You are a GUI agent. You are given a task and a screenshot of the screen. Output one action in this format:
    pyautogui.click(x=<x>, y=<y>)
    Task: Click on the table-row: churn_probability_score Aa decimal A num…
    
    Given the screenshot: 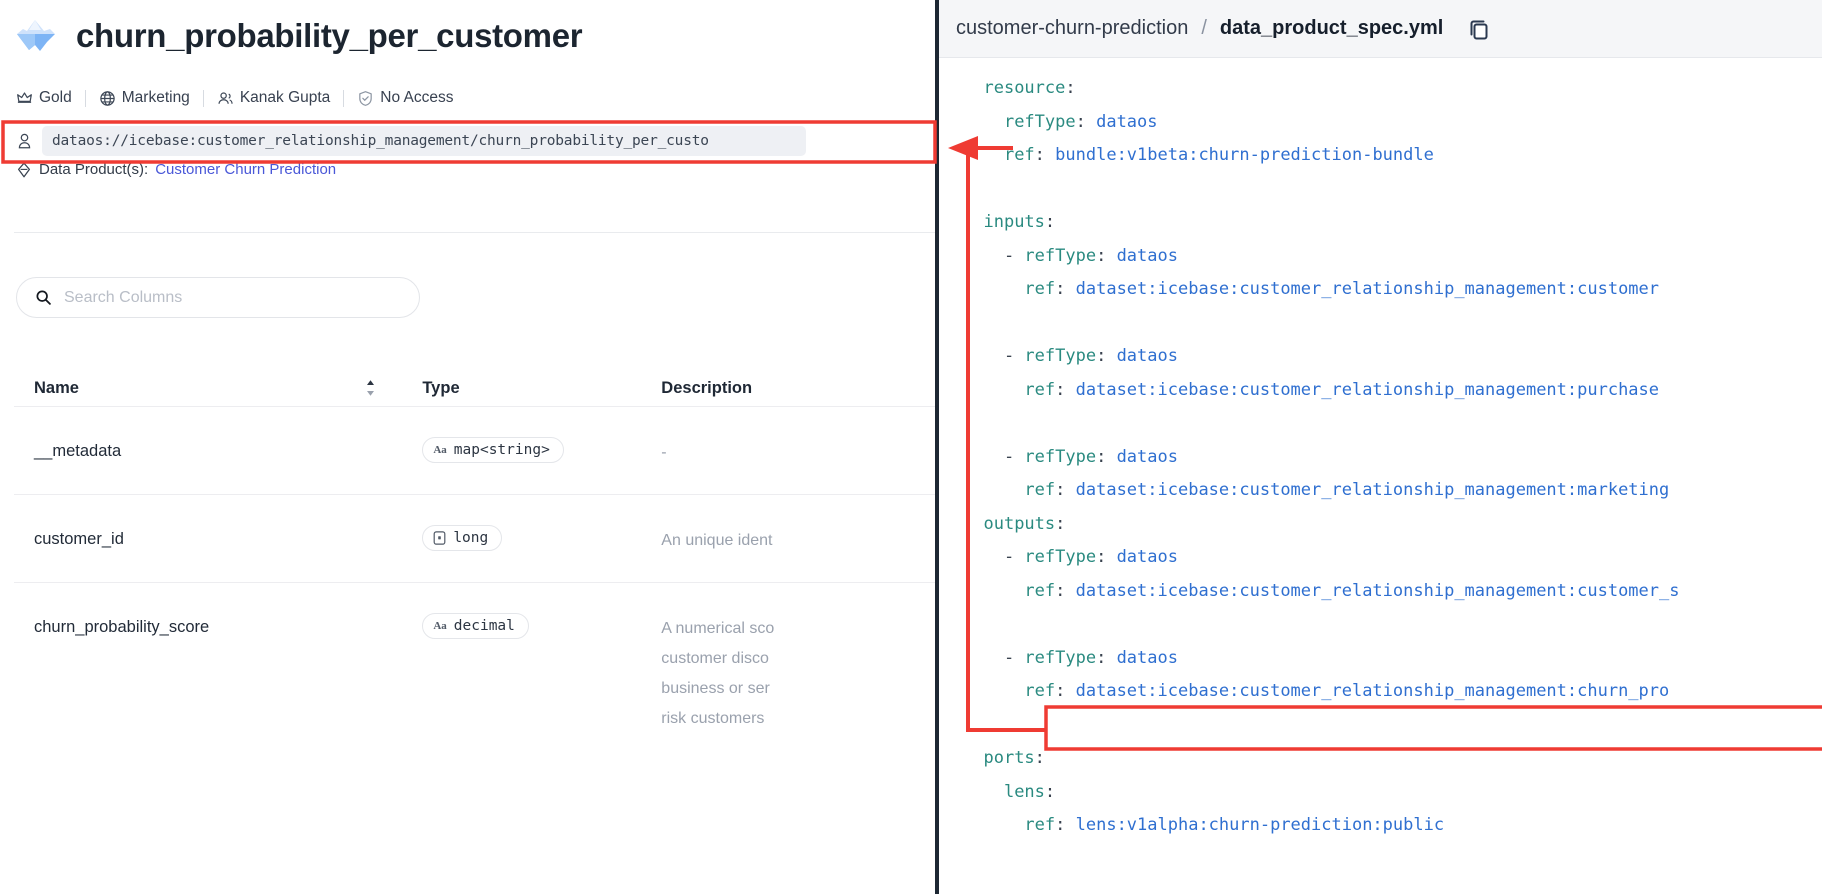 What is the action you would take?
    pyautogui.click(x=487, y=671)
    